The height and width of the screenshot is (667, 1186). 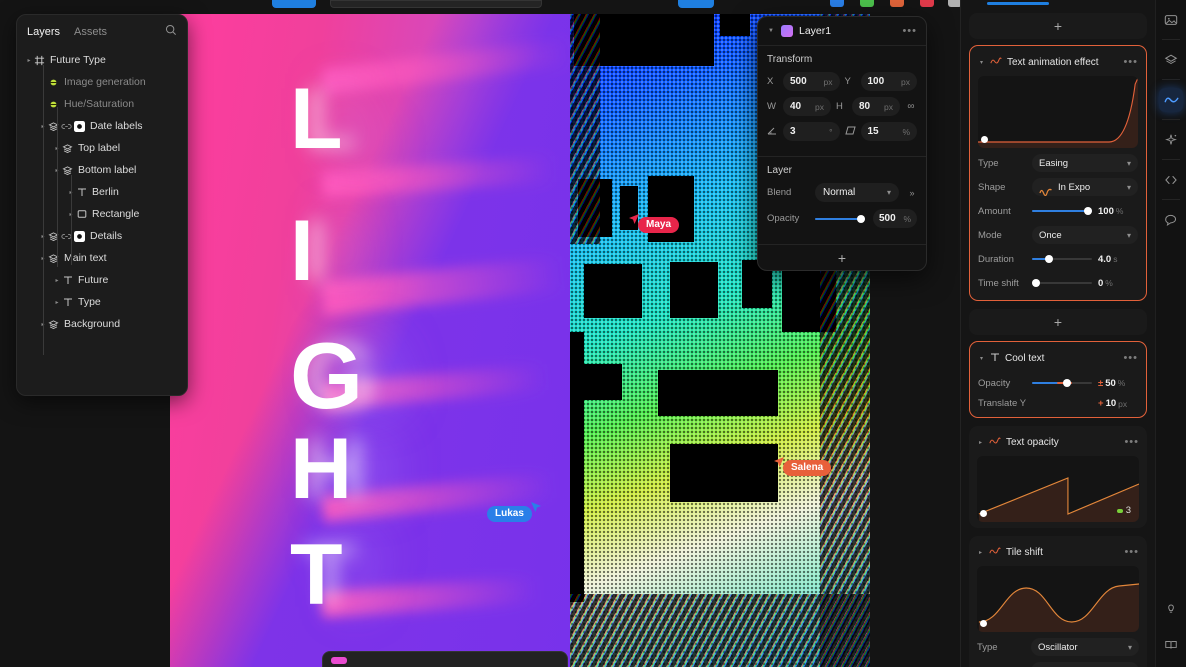 I want to click on duration-label: Duration, so click(x=996, y=259).